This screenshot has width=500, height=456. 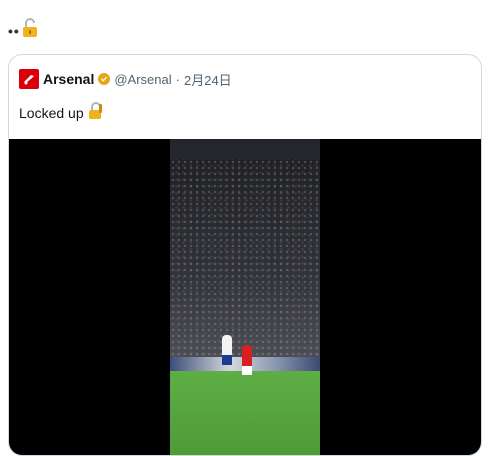 What do you see at coordinates (51, 112) in the screenshot?
I see `tweet-text-label: Locked up` at bounding box center [51, 112].